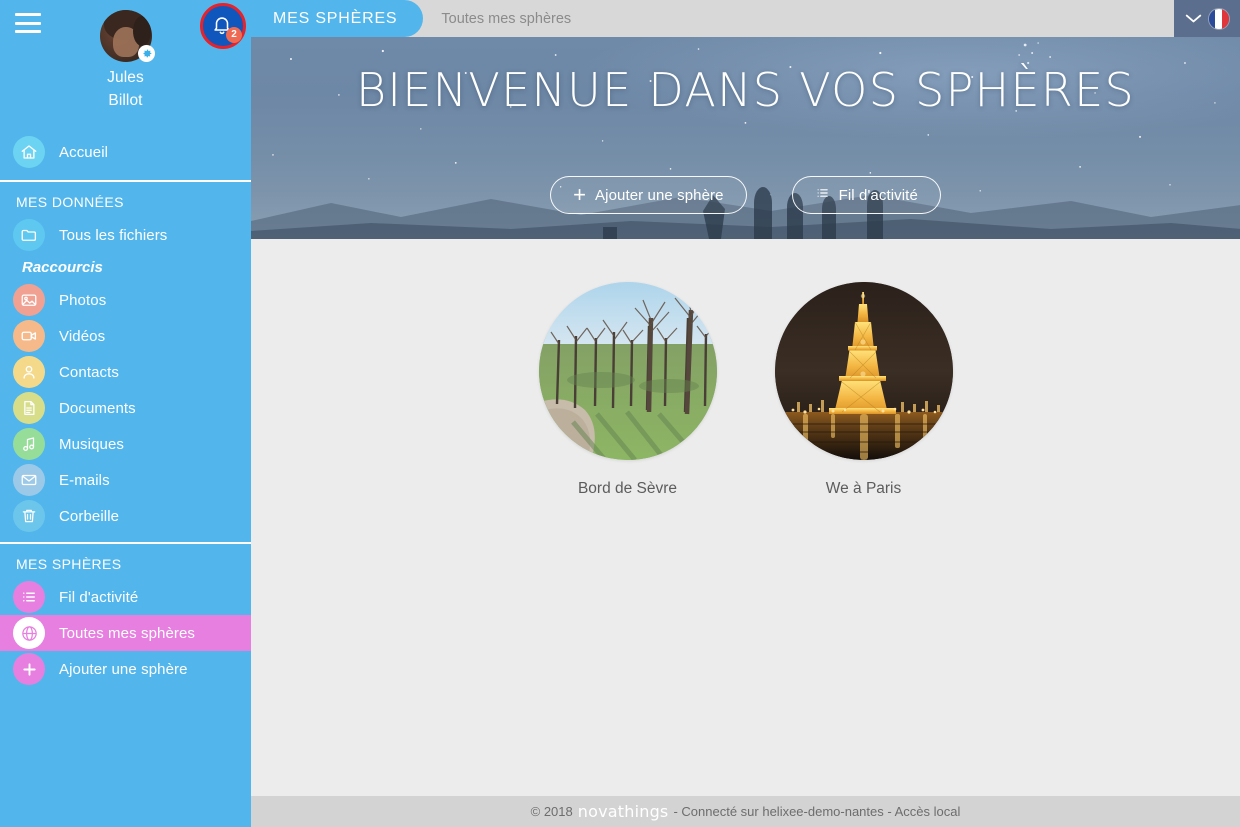 Image resolution: width=1240 pixels, height=827 pixels. I want to click on sidebar-item-label: Toutes mes sphères, so click(127, 633).